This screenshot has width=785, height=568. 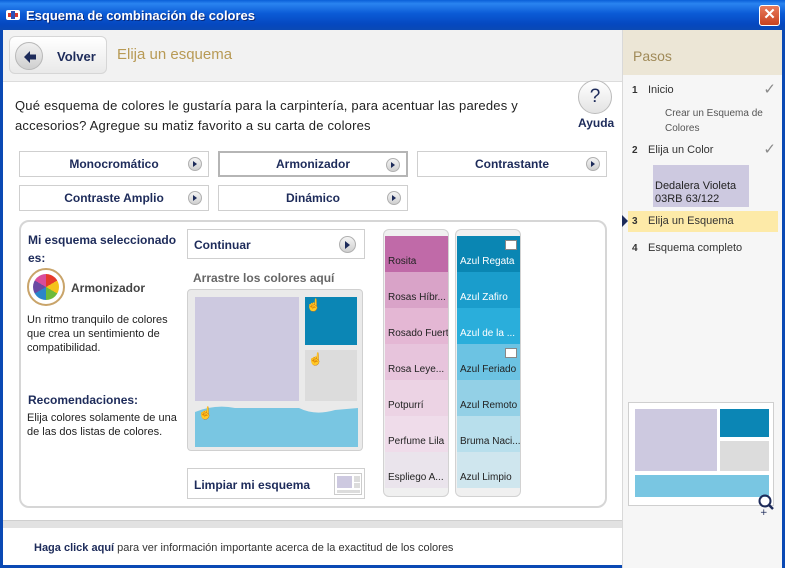 What do you see at coordinates (695, 248) in the screenshot?
I see `step-label: Esquema completo` at bounding box center [695, 248].